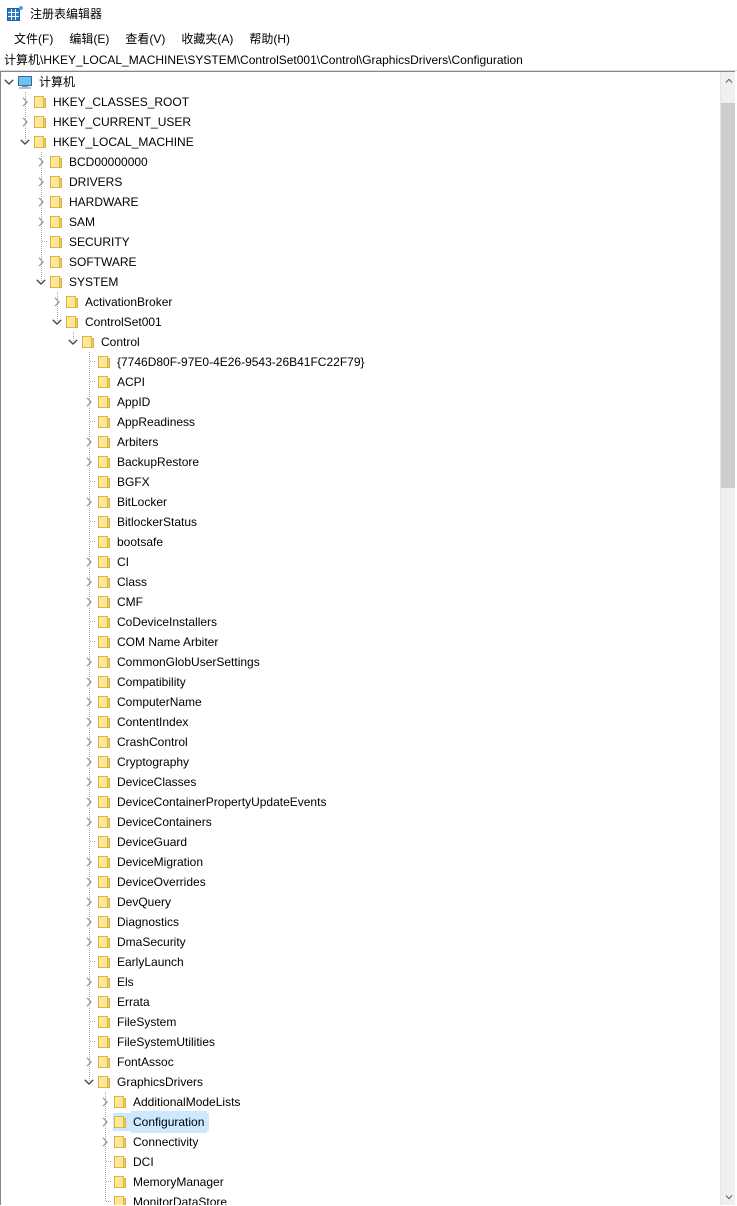 Image resolution: width=737 pixels, height=1206 pixels. What do you see at coordinates (356, 262) in the screenshot?
I see `tree-item: SOFTWARE` at bounding box center [356, 262].